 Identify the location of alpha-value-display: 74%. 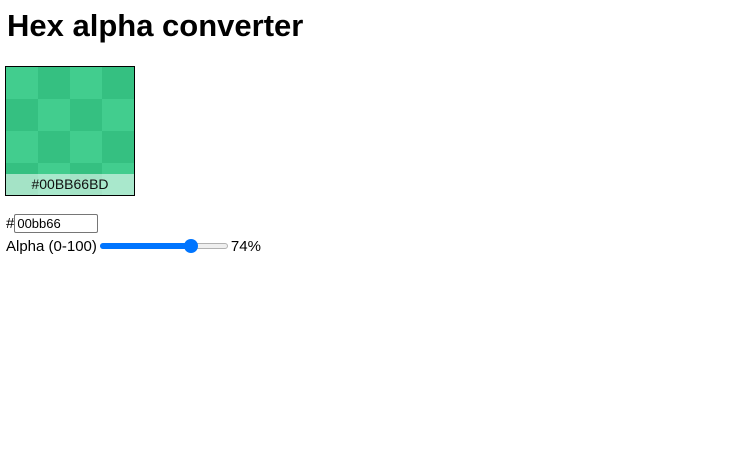
(245, 246).